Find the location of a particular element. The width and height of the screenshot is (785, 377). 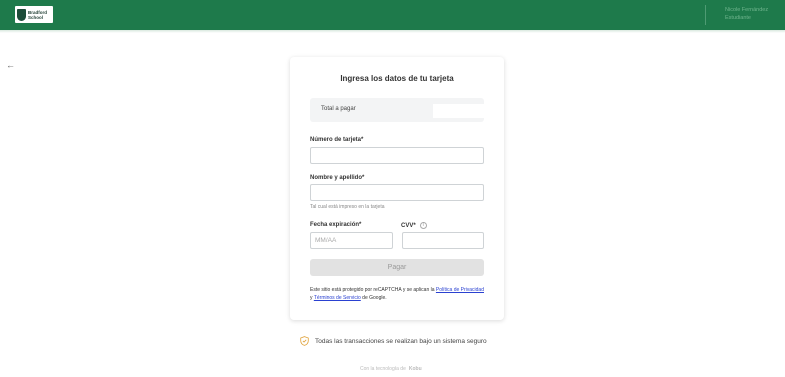

total-label: Total a pagar is located at coordinates (338, 109).